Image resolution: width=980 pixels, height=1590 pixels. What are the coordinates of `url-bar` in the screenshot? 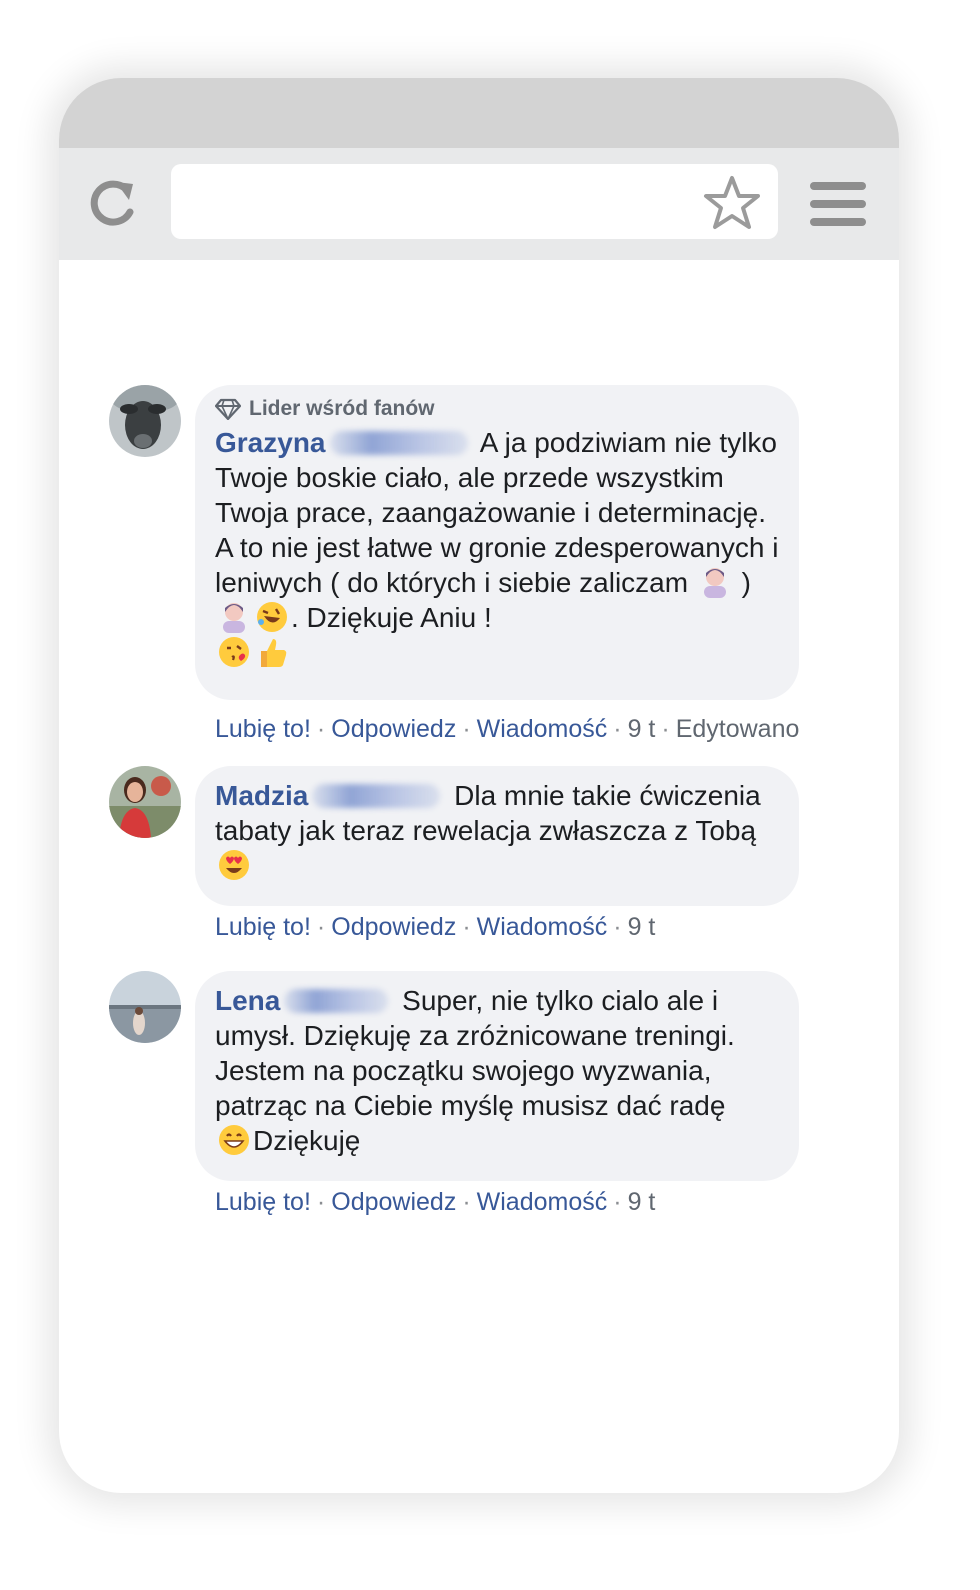 It's located at (474, 201).